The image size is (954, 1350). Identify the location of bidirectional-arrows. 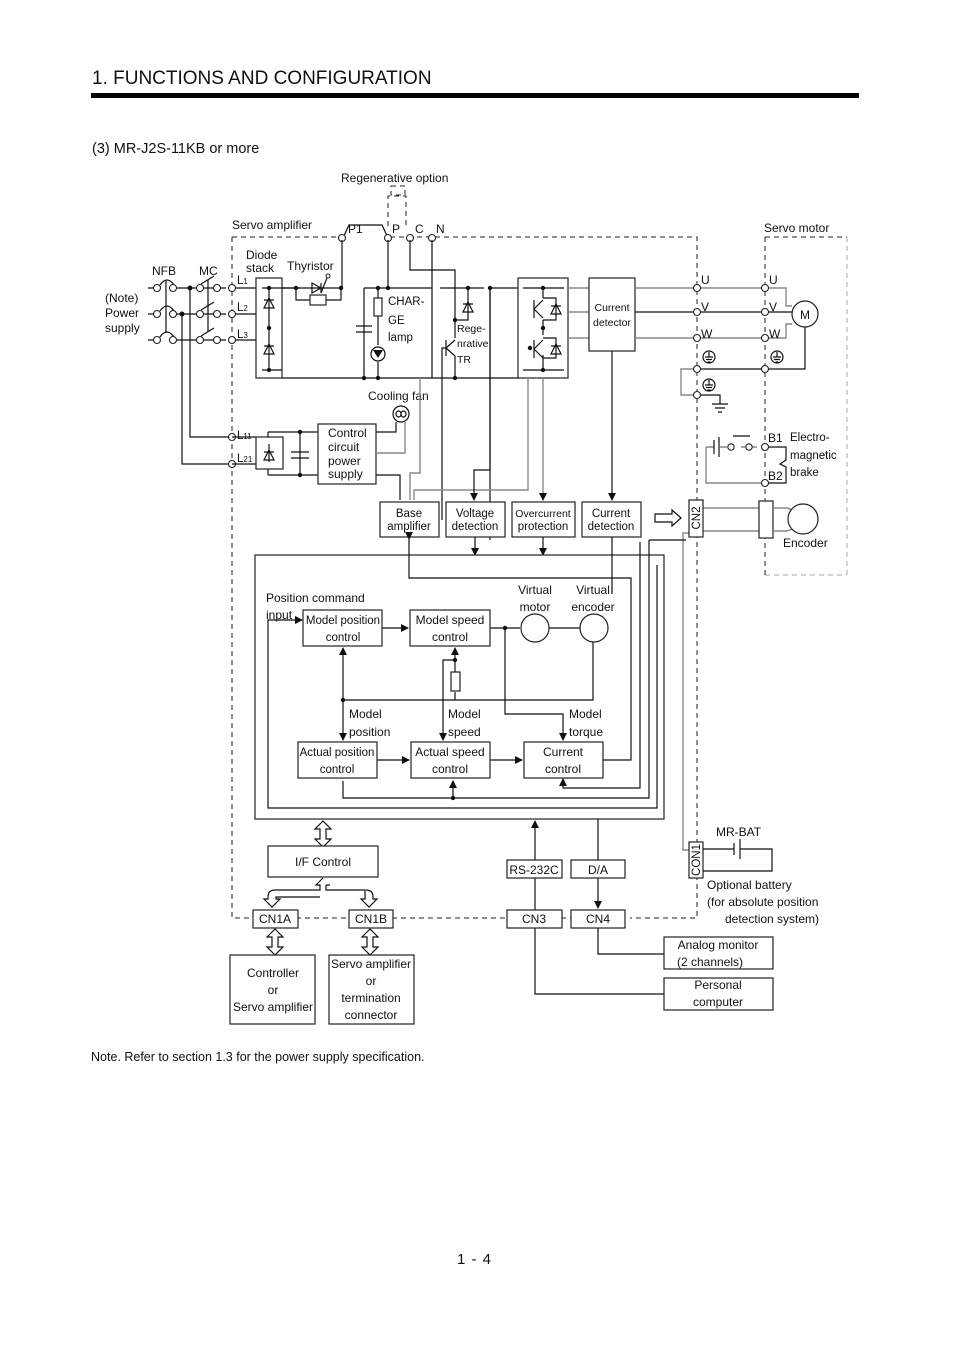
(321, 888).